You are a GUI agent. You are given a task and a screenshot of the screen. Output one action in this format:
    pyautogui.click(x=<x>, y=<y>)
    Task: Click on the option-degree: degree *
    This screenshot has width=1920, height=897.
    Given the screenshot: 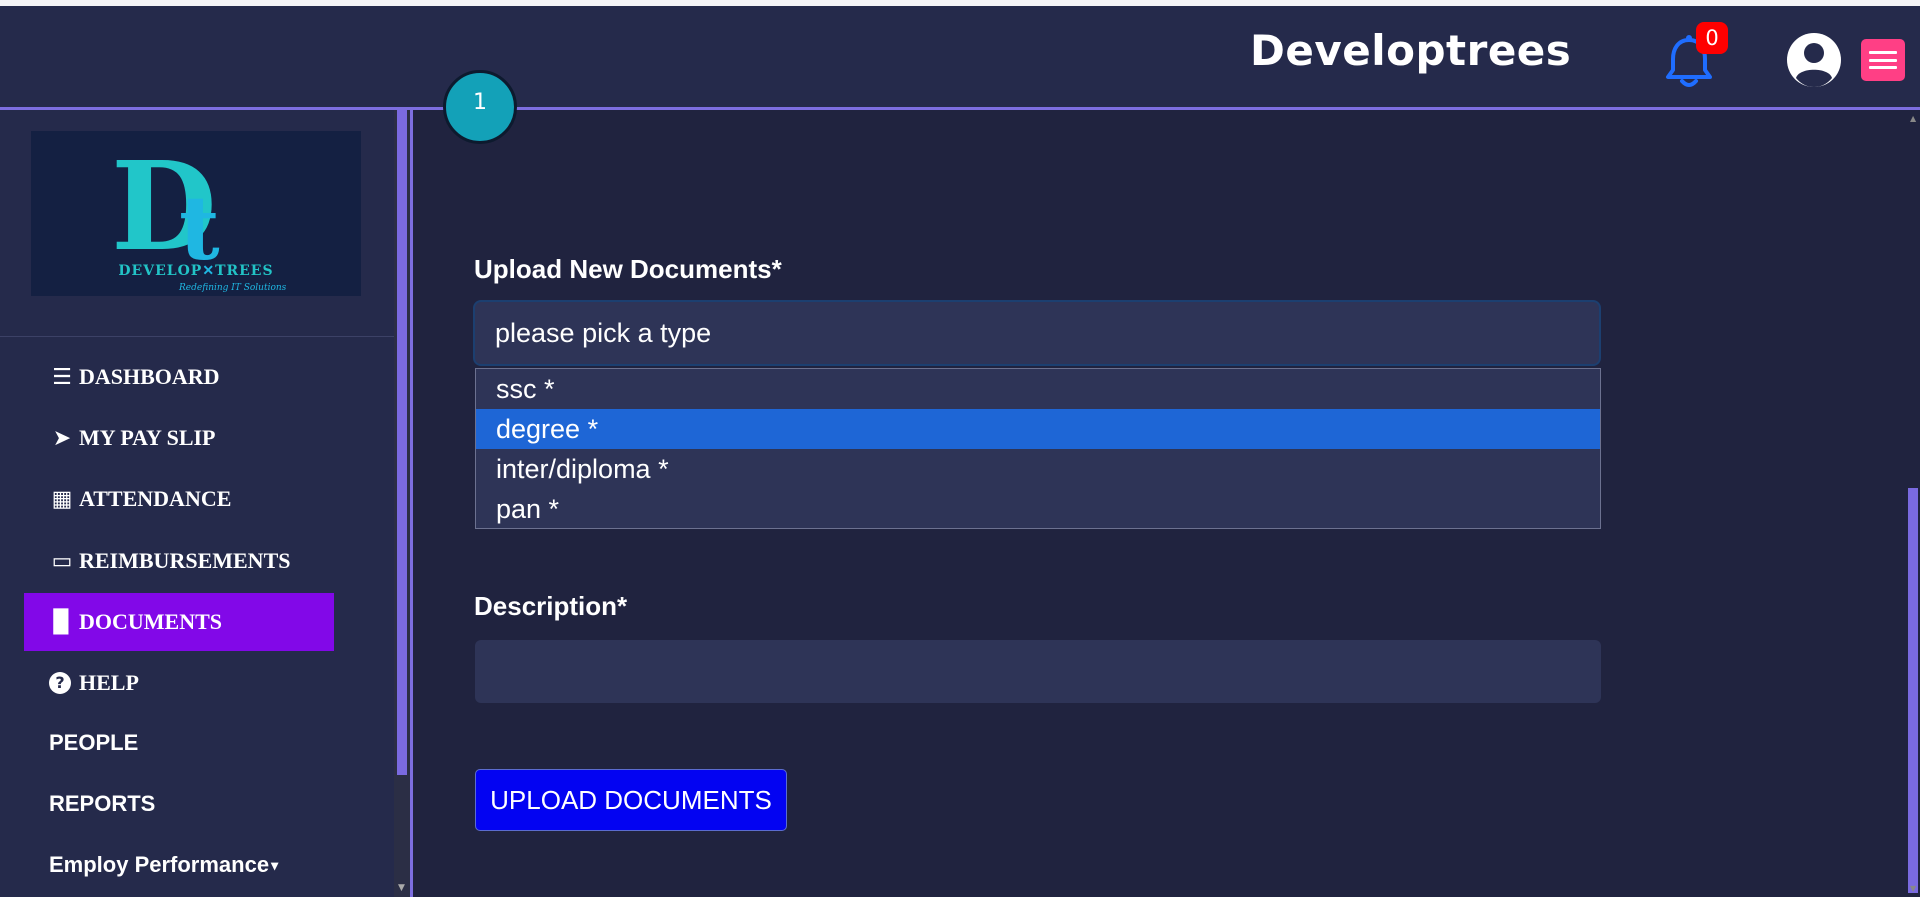 What is the action you would take?
    pyautogui.click(x=1038, y=429)
    